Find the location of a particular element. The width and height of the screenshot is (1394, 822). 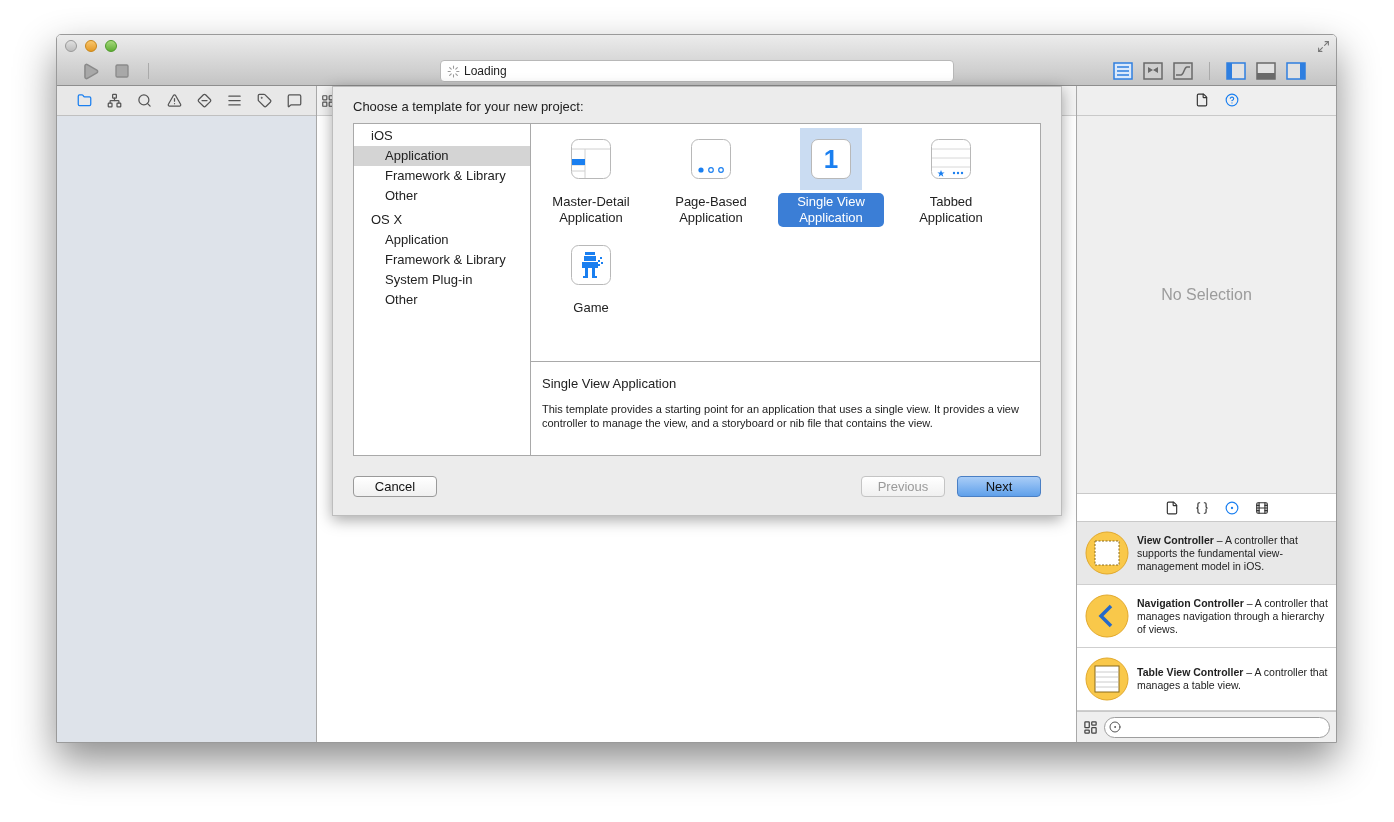

lines-icon is located at coordinates (1123, 71).